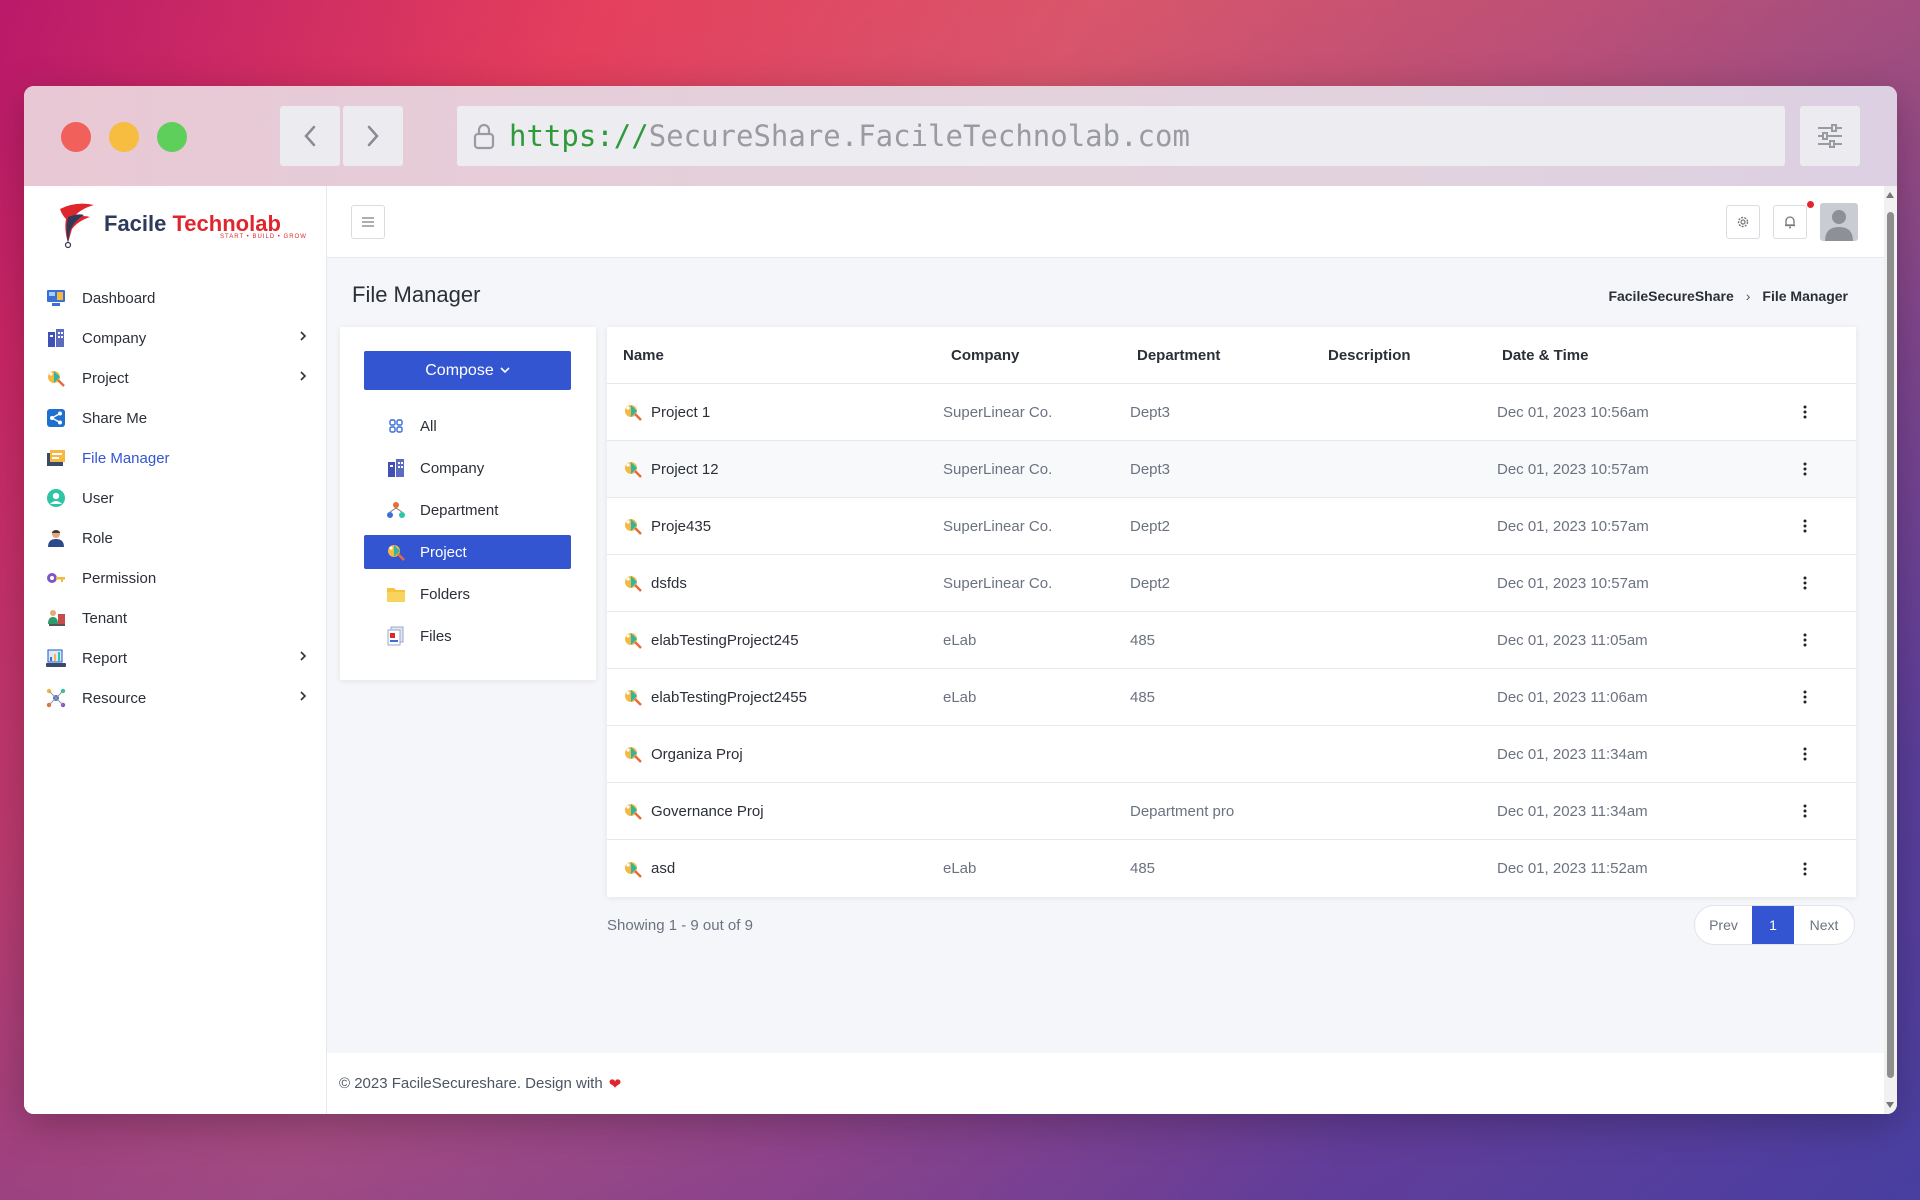  I want to click on department-cell: 485, so click(1143, 868).